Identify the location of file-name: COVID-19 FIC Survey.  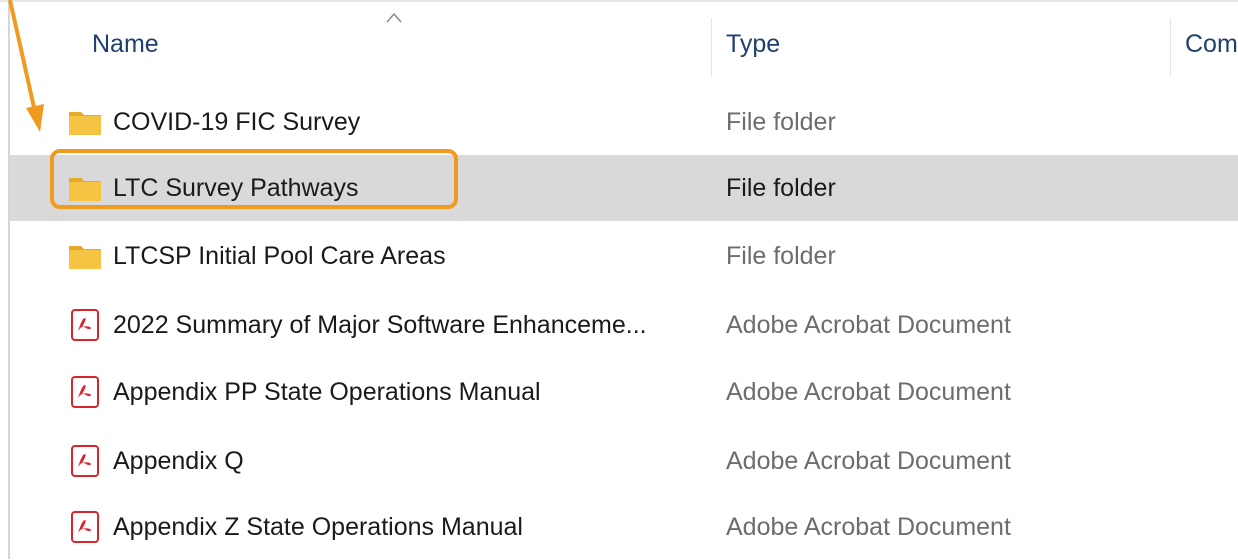
(237, 122).